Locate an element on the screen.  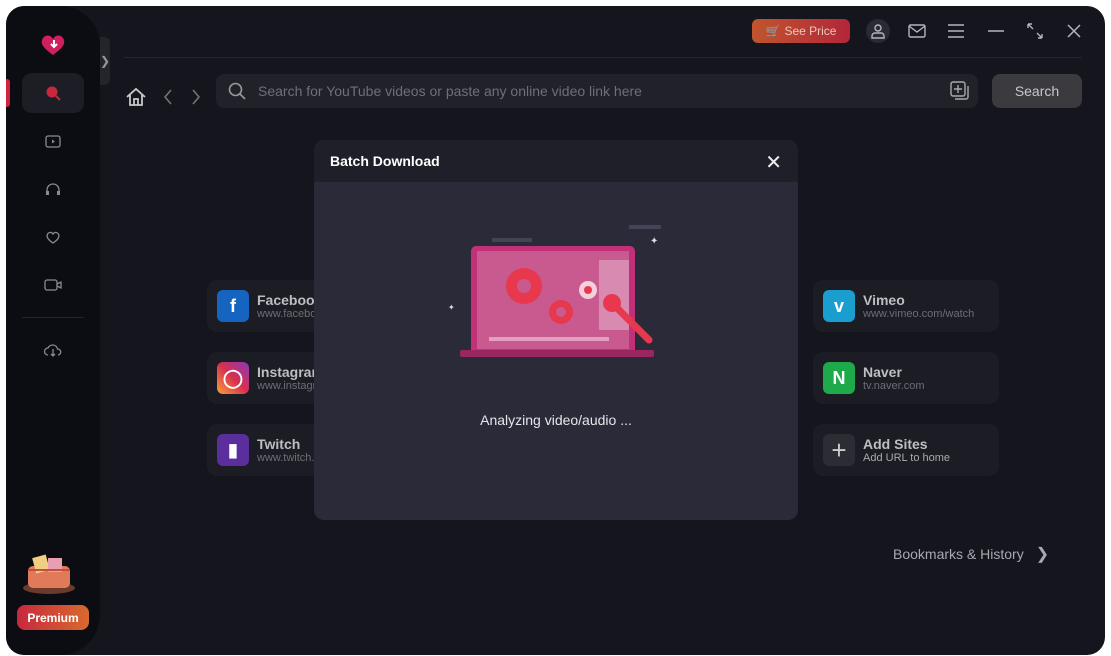
headphones-icon is located at coordinates (53, 189).